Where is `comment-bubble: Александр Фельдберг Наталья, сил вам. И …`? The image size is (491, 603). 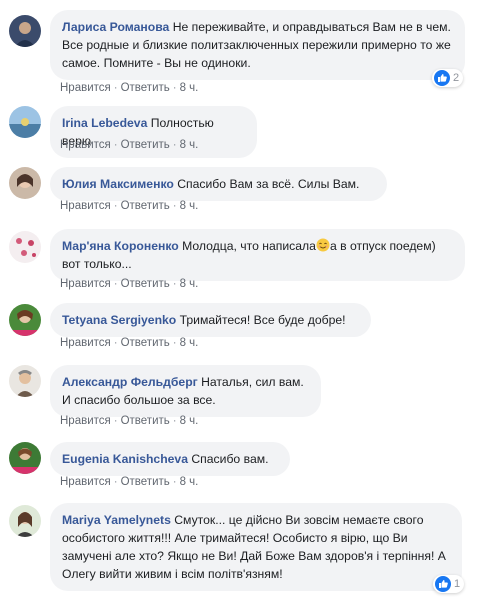 comment-bubble: Александр Фельдберг Наталья, сил вам. И … is located at coordinates (185, 391).